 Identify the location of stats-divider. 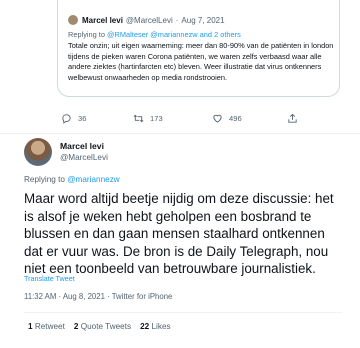
(183, 312).